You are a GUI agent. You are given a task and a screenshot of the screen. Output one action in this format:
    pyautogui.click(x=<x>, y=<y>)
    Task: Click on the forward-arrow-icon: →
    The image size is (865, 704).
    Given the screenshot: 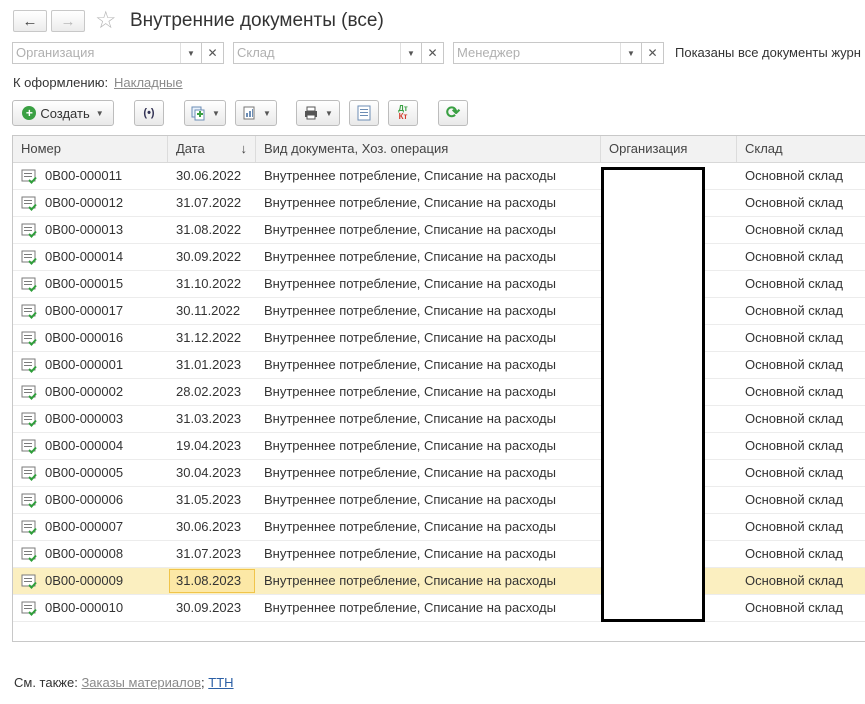 What is the action you would take?
    pyautogui.click(x=68, y=21)
    